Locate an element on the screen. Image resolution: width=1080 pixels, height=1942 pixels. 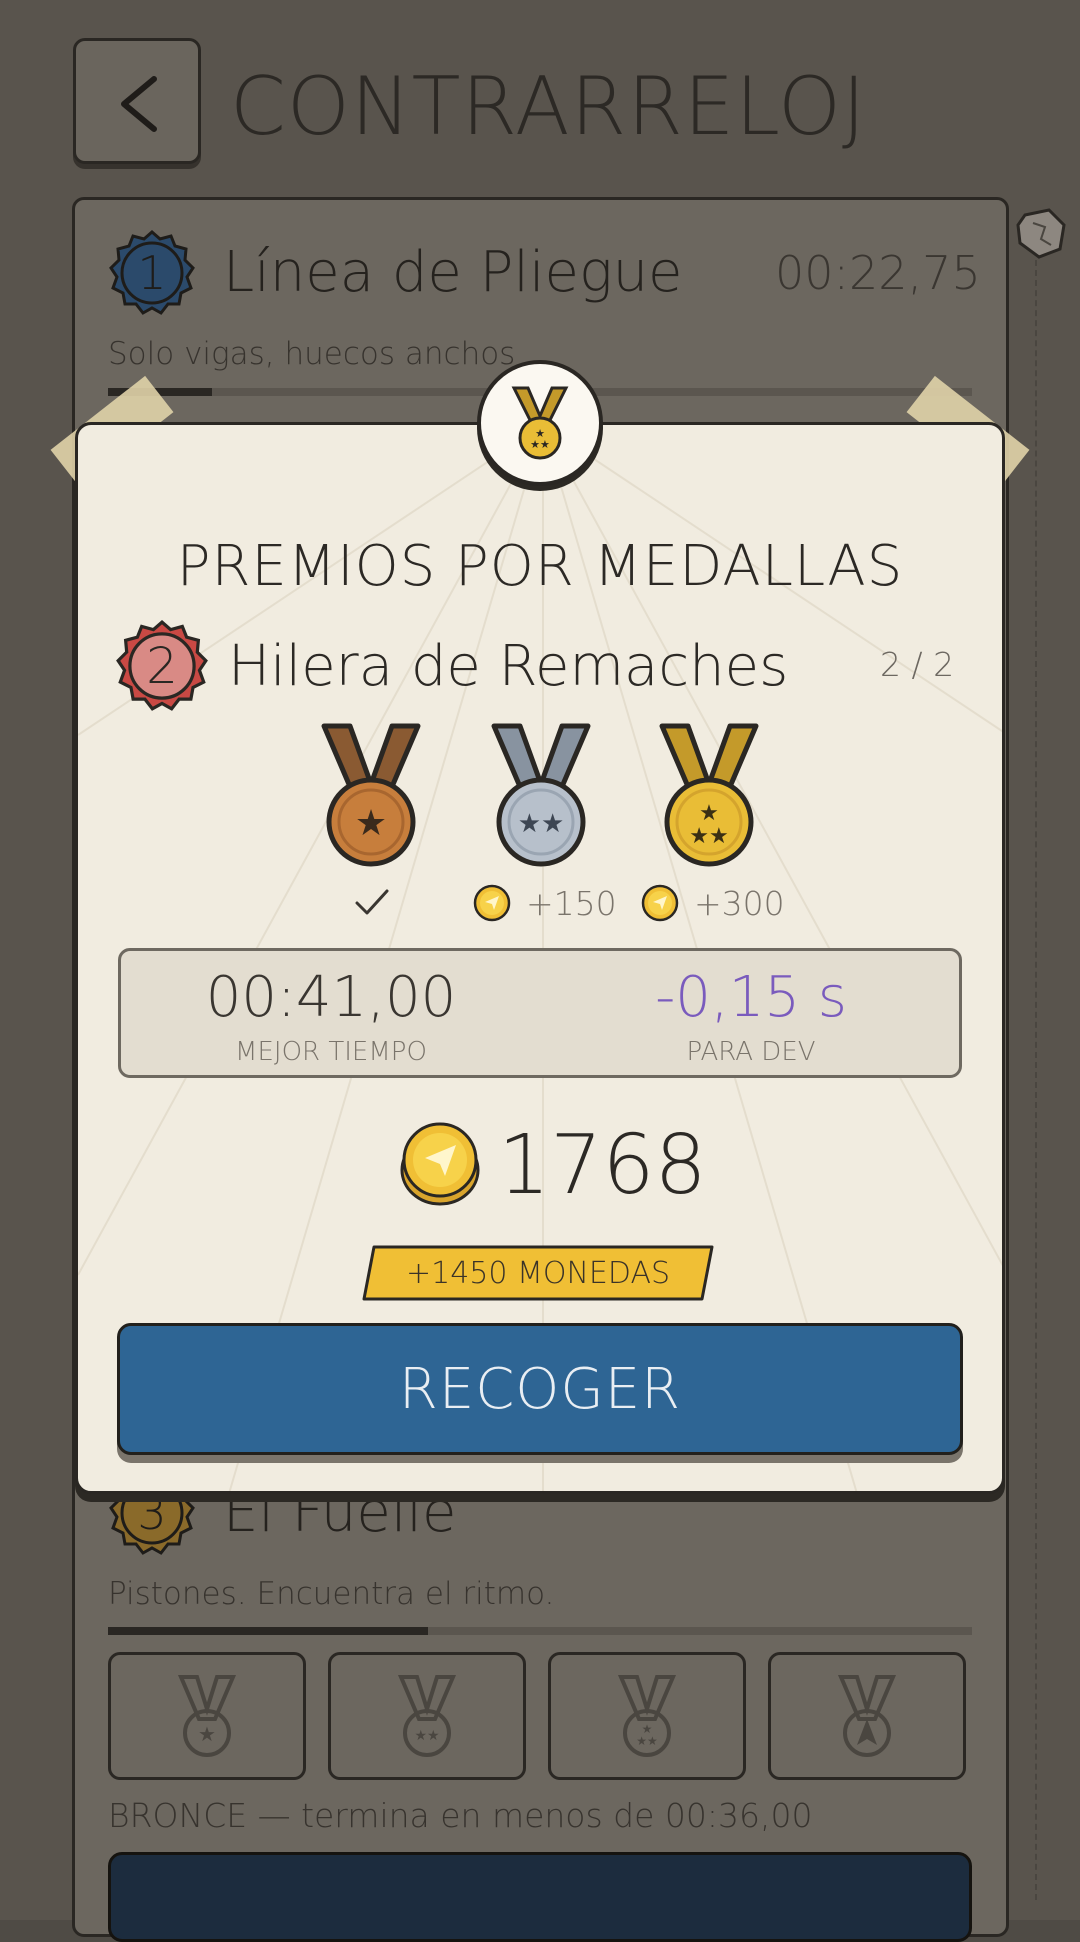
level-3-medal-slot-silver: ★★ is located at coordinates (427, 1716).